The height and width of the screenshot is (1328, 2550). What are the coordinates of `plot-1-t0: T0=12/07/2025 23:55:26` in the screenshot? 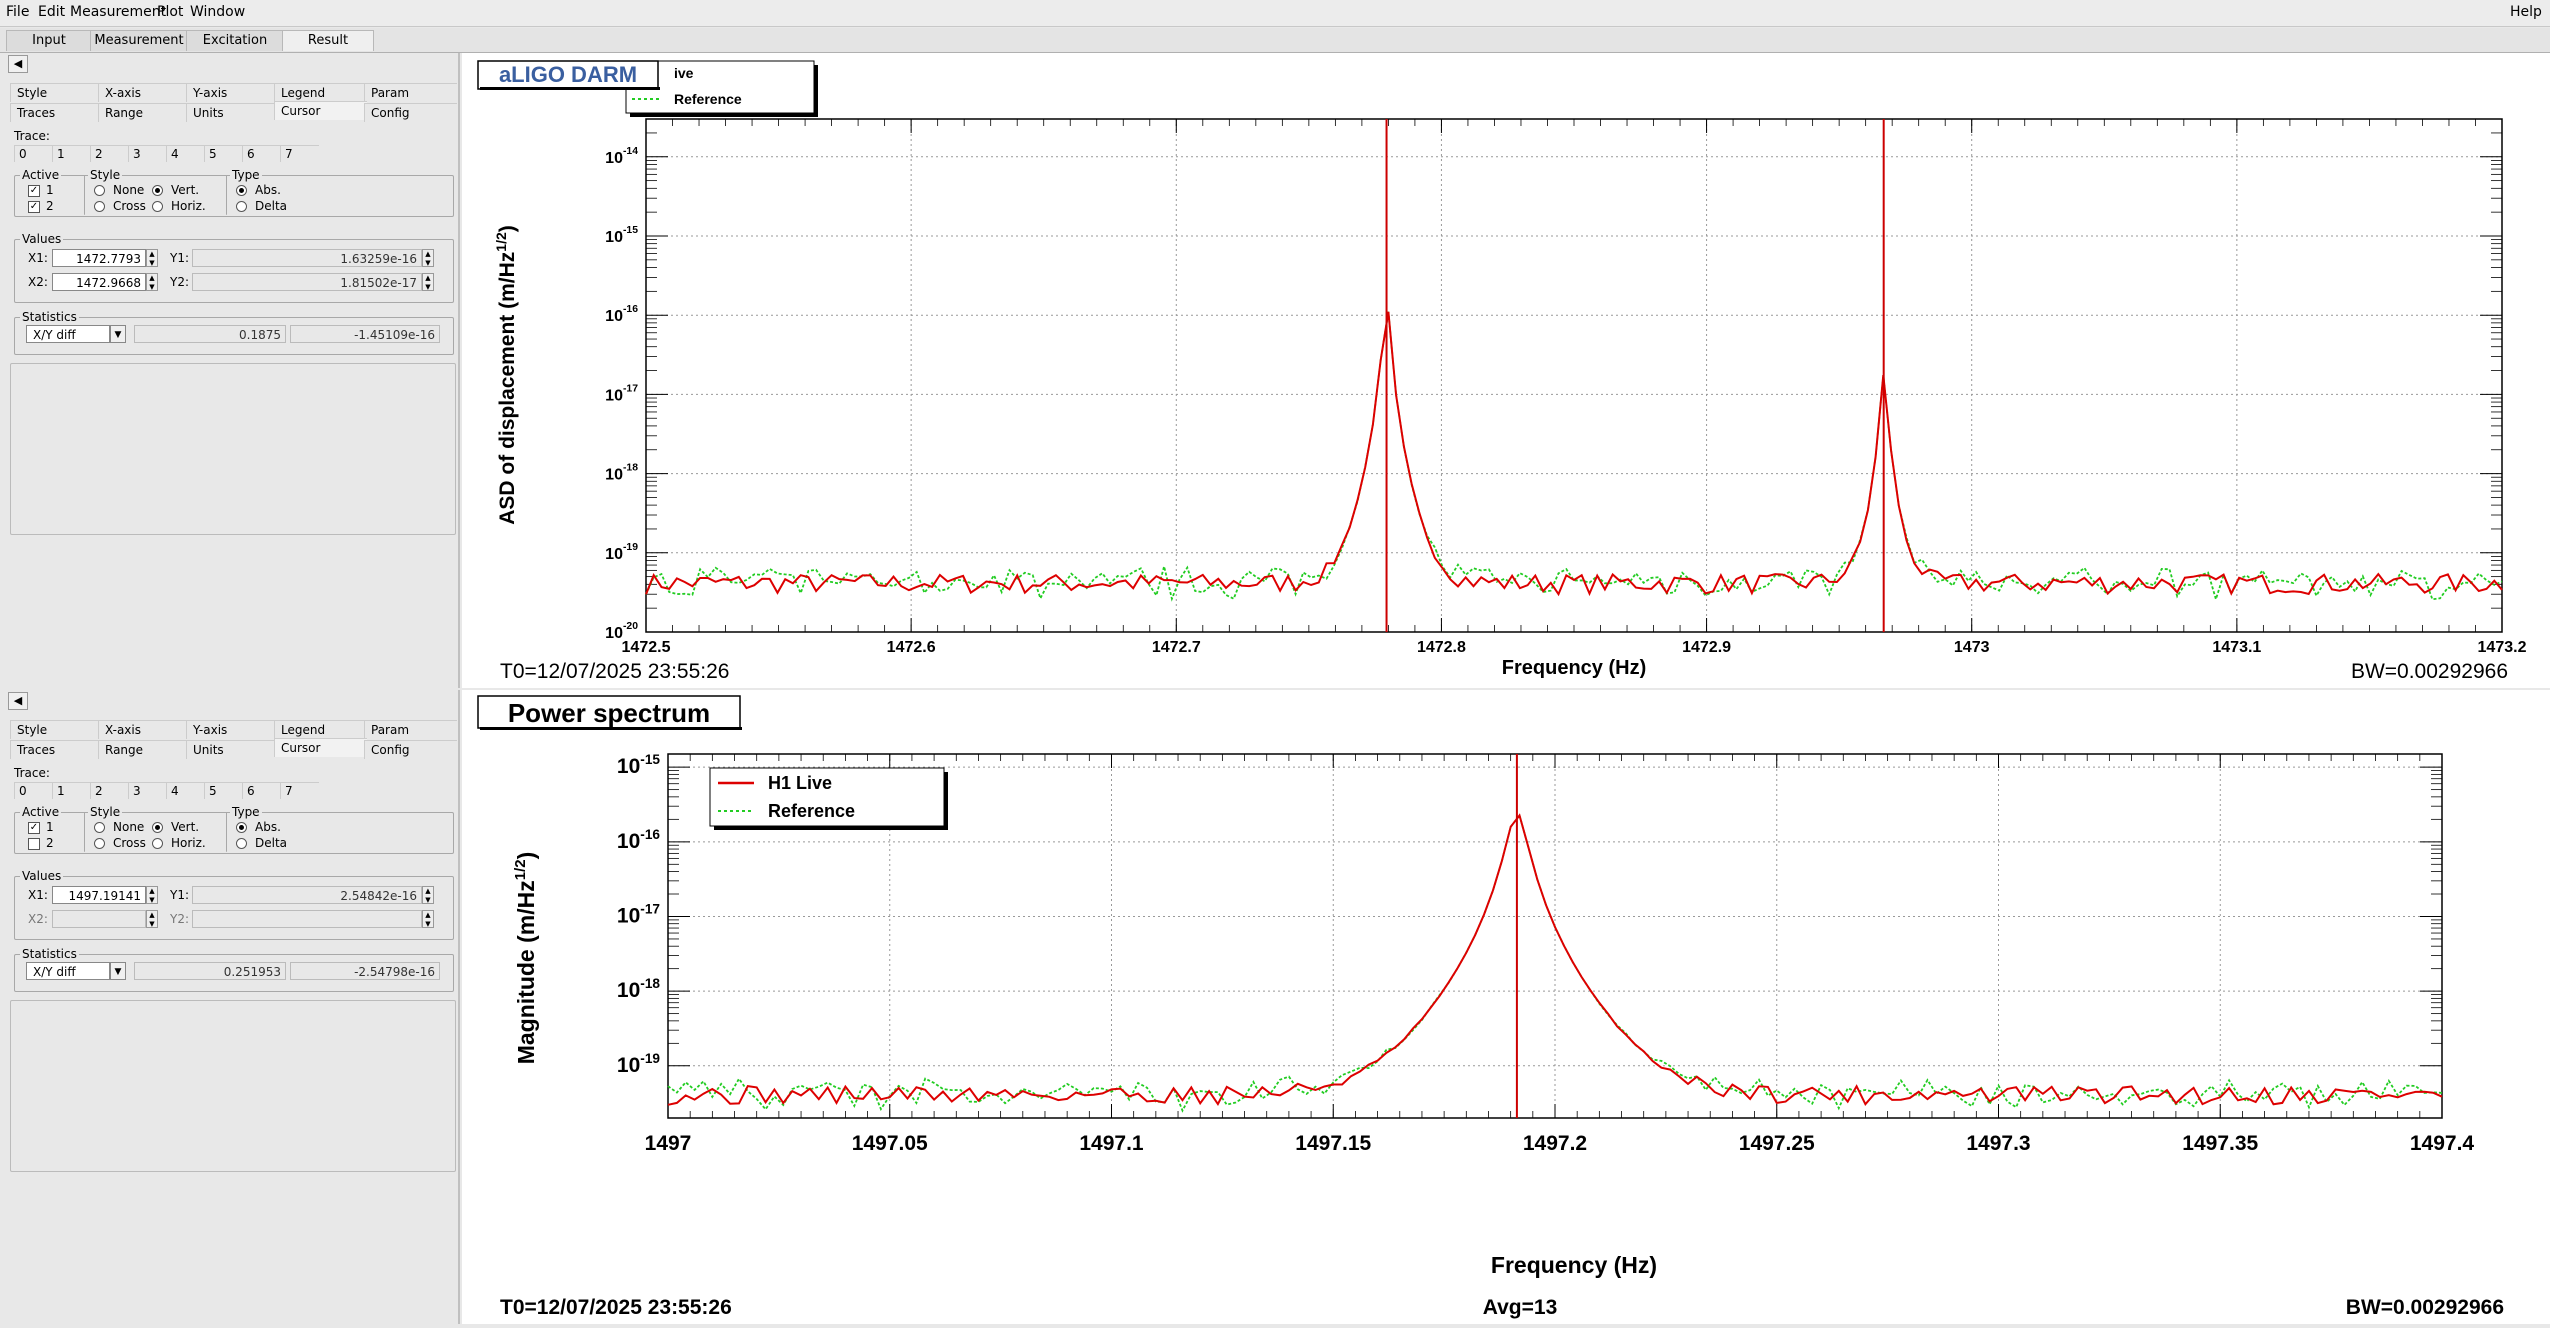 It's located at (614, 671).